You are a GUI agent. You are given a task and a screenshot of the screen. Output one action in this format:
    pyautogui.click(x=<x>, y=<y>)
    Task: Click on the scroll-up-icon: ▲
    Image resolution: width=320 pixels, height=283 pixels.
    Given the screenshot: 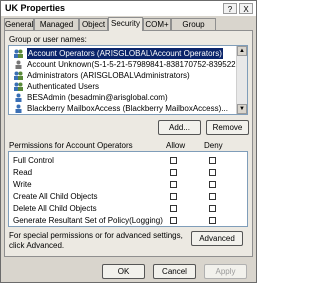 What is the action you would take?
    pyautogui.click(x=242, y=51)
    